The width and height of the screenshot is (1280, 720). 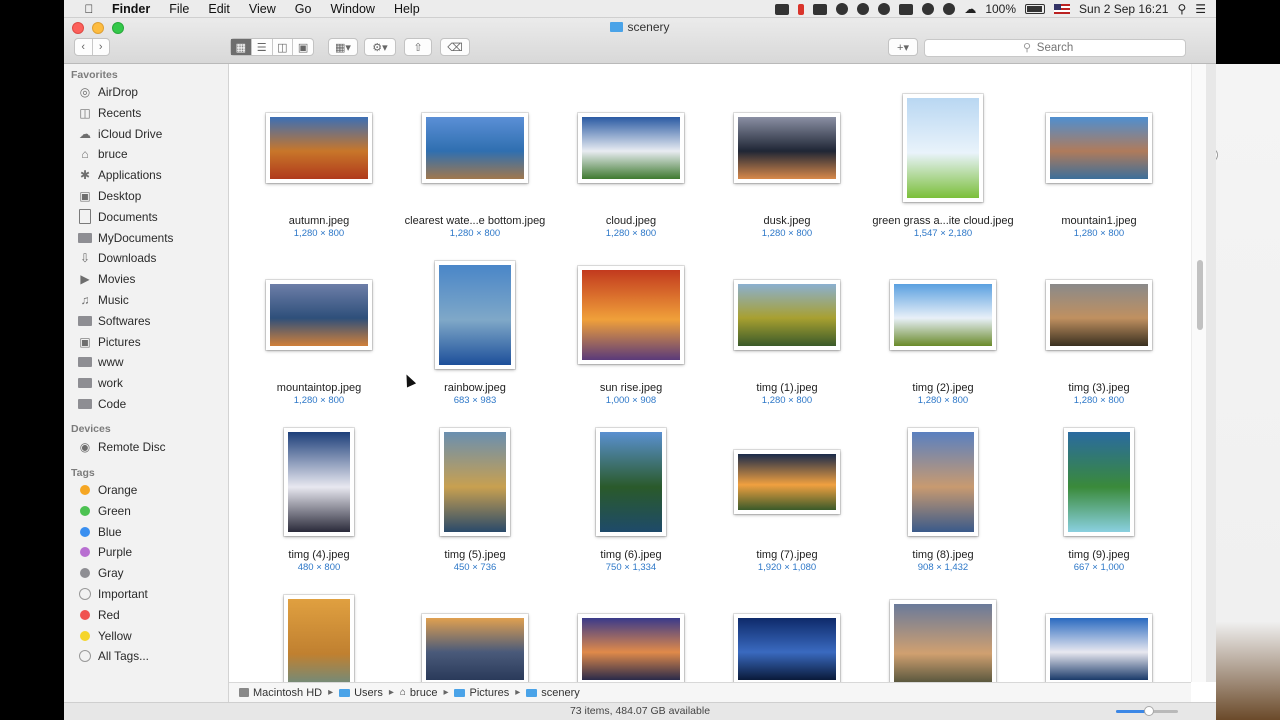 I want to click on file-item: autumn.jpeg 1,280 × 800, so click(x=319, y=162).